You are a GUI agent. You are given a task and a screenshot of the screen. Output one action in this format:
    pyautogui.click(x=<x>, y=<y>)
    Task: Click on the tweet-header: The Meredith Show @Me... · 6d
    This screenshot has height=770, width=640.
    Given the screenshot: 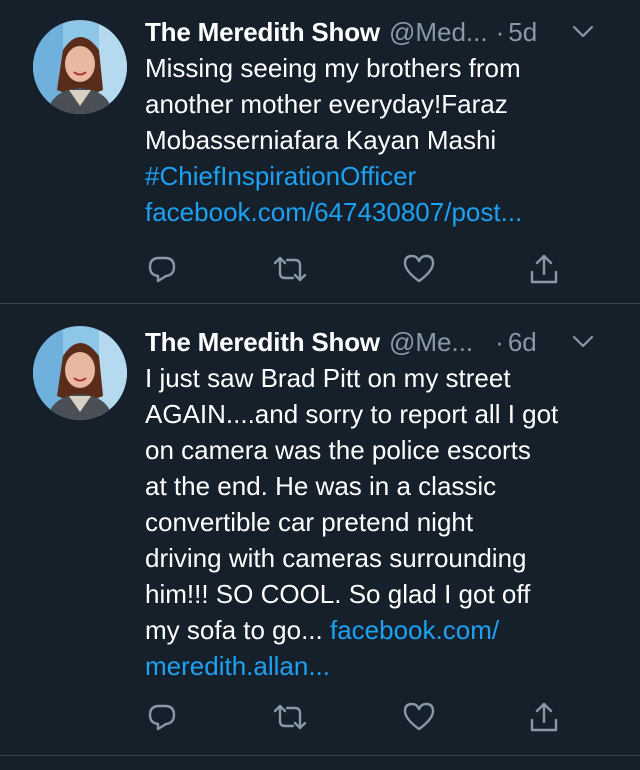 What is the action you would take?
    pyautogui.click(x=383, y=342)
    